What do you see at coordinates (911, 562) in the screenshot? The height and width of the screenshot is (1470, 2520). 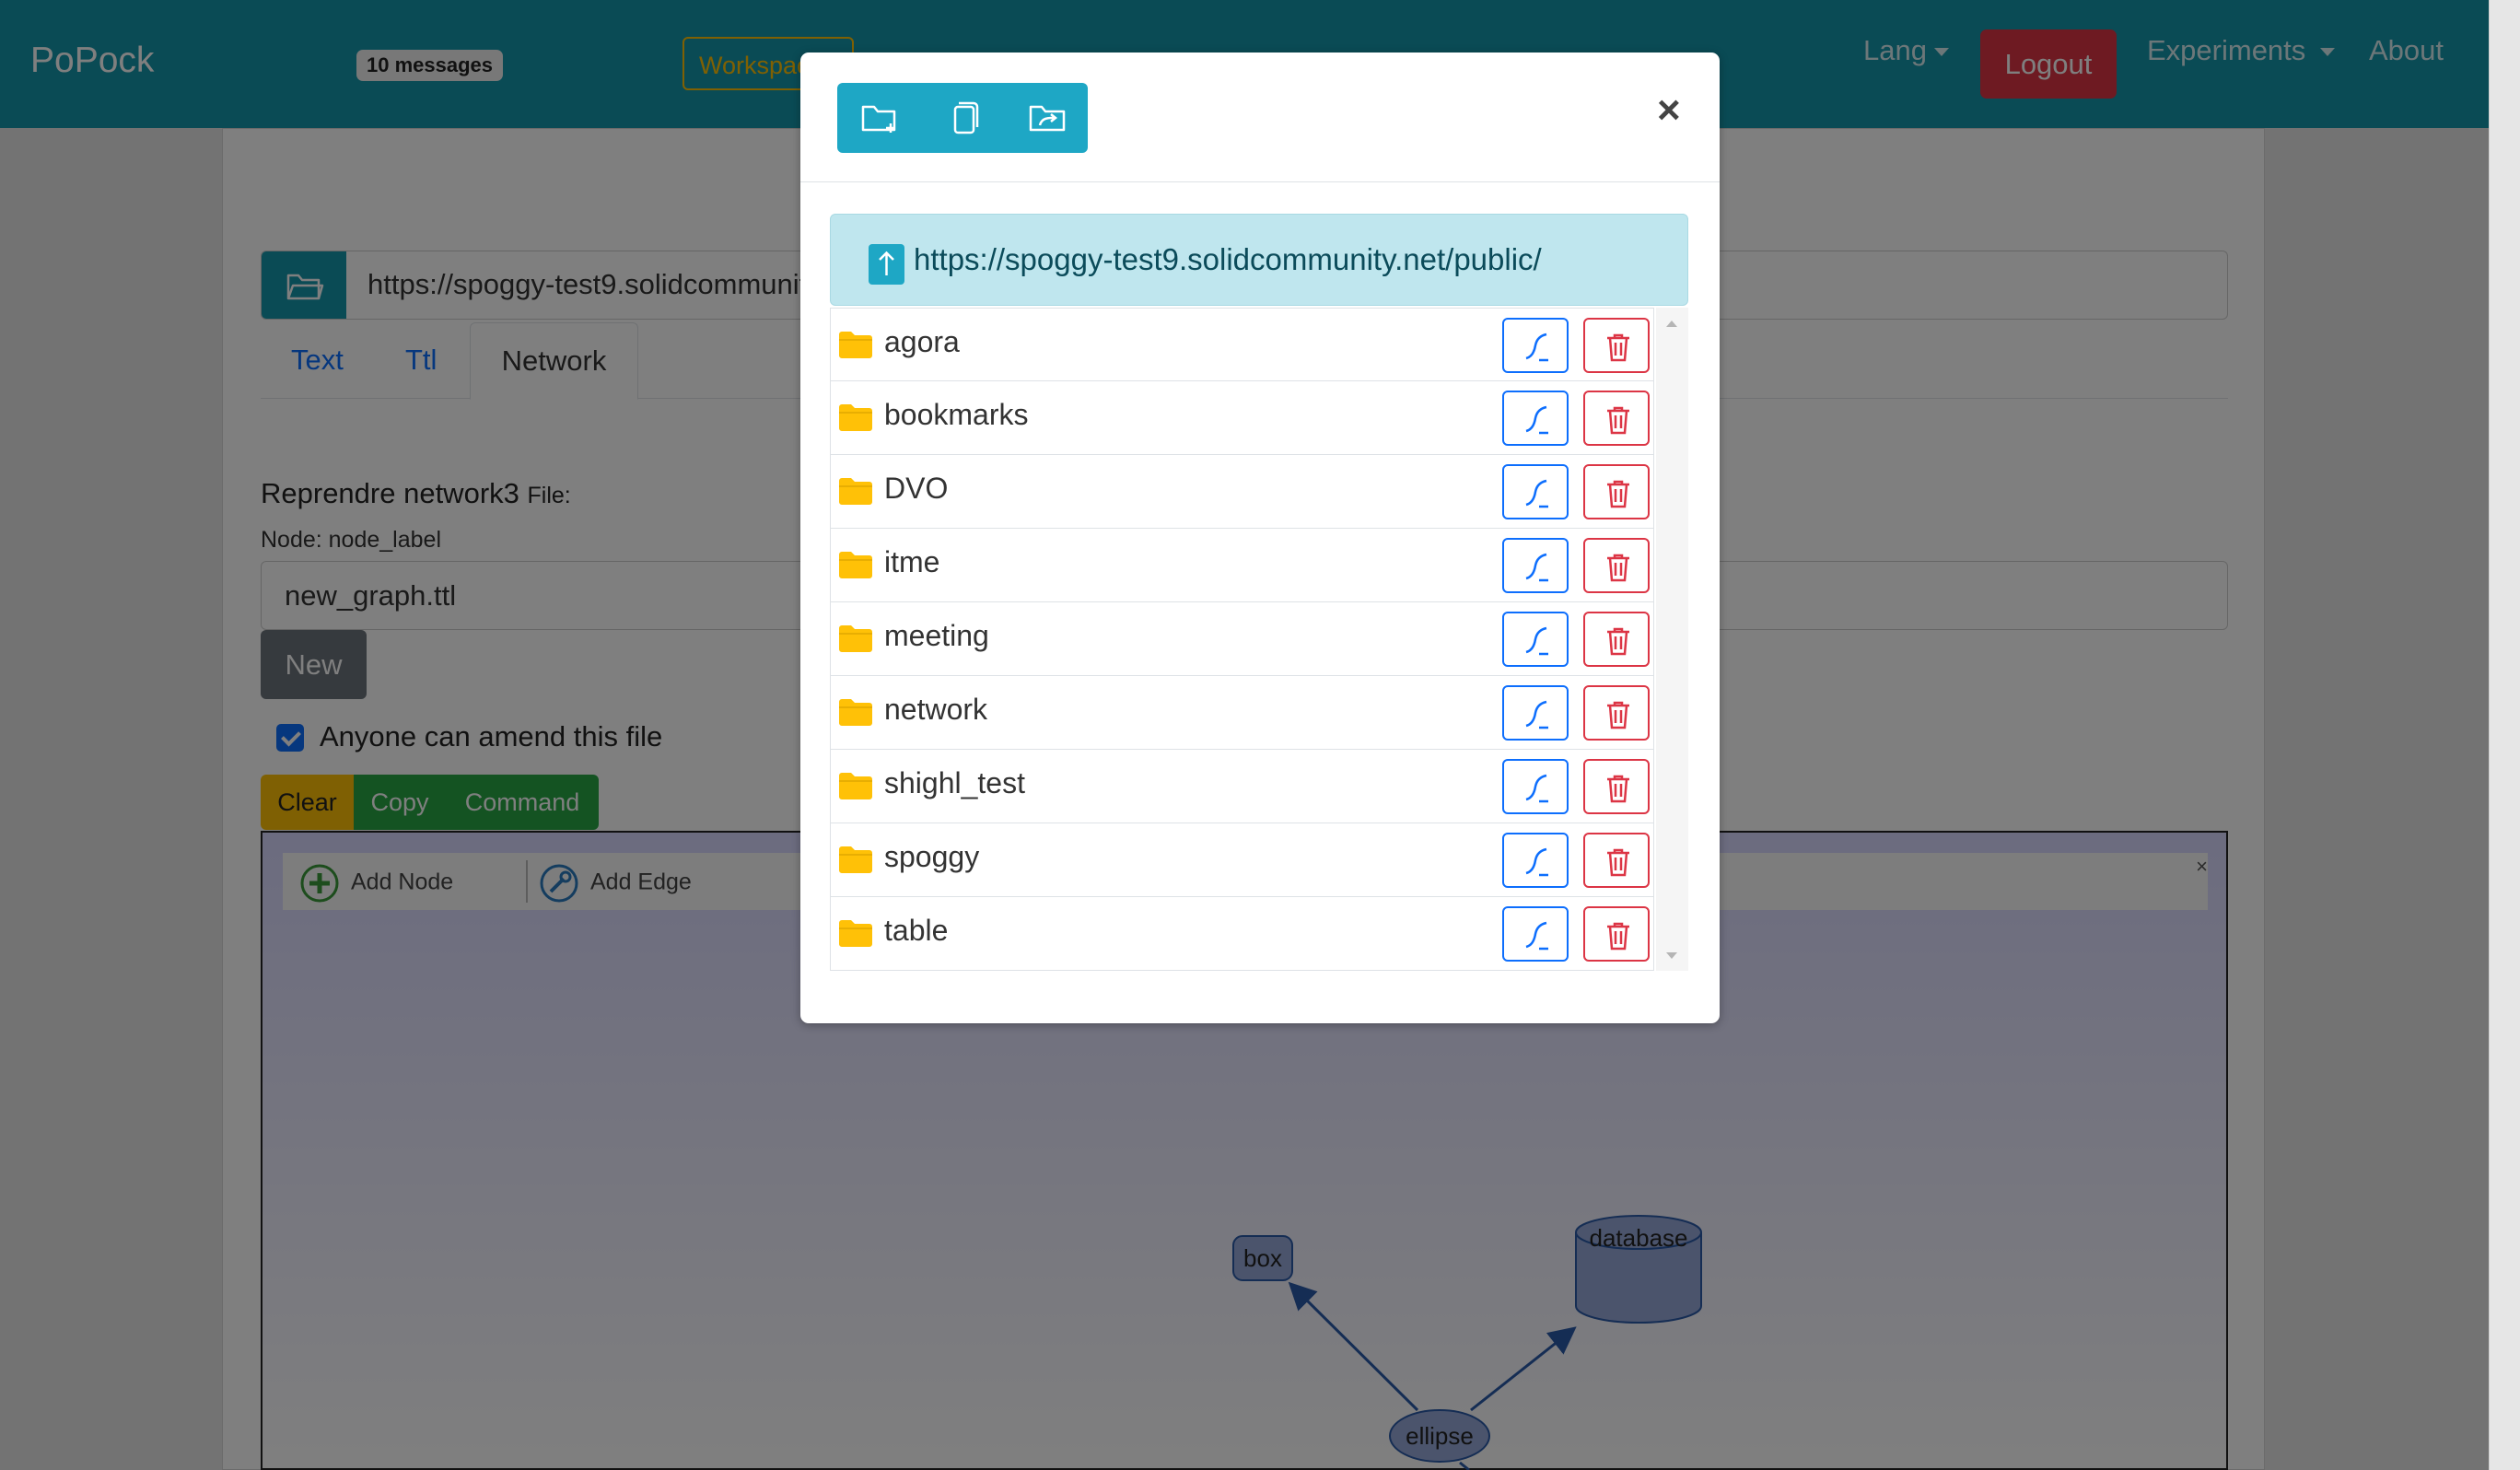 I see `folder-name: itme` at bounding box center [911, 562].